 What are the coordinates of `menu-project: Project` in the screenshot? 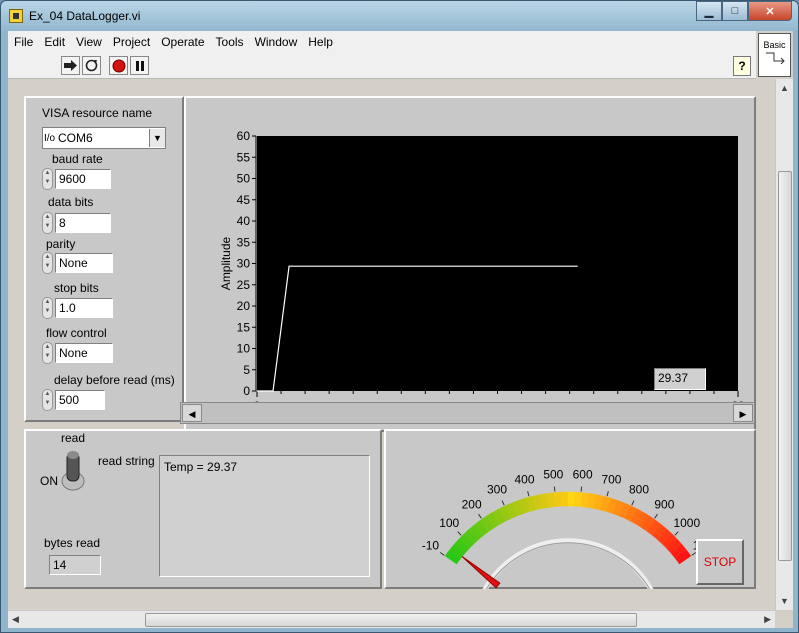 It's located at (131, 42).